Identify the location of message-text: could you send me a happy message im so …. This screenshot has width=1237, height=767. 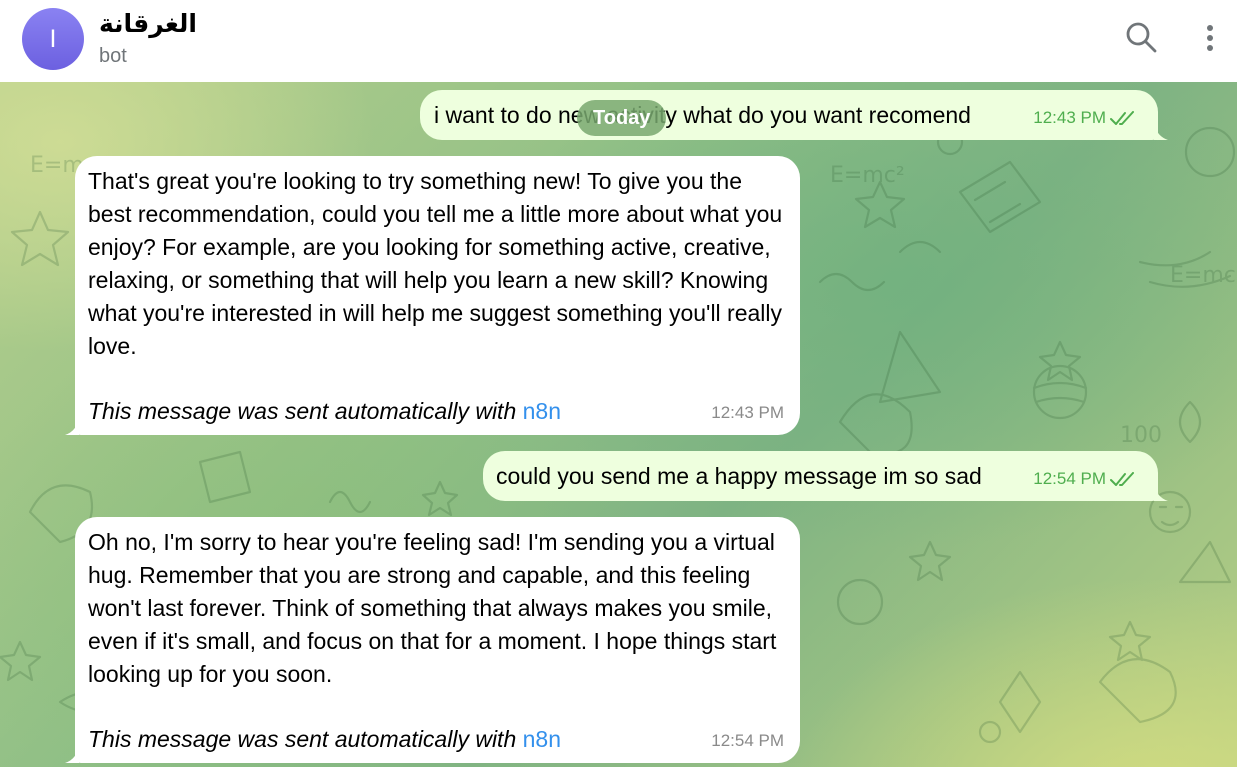
(739, 476).